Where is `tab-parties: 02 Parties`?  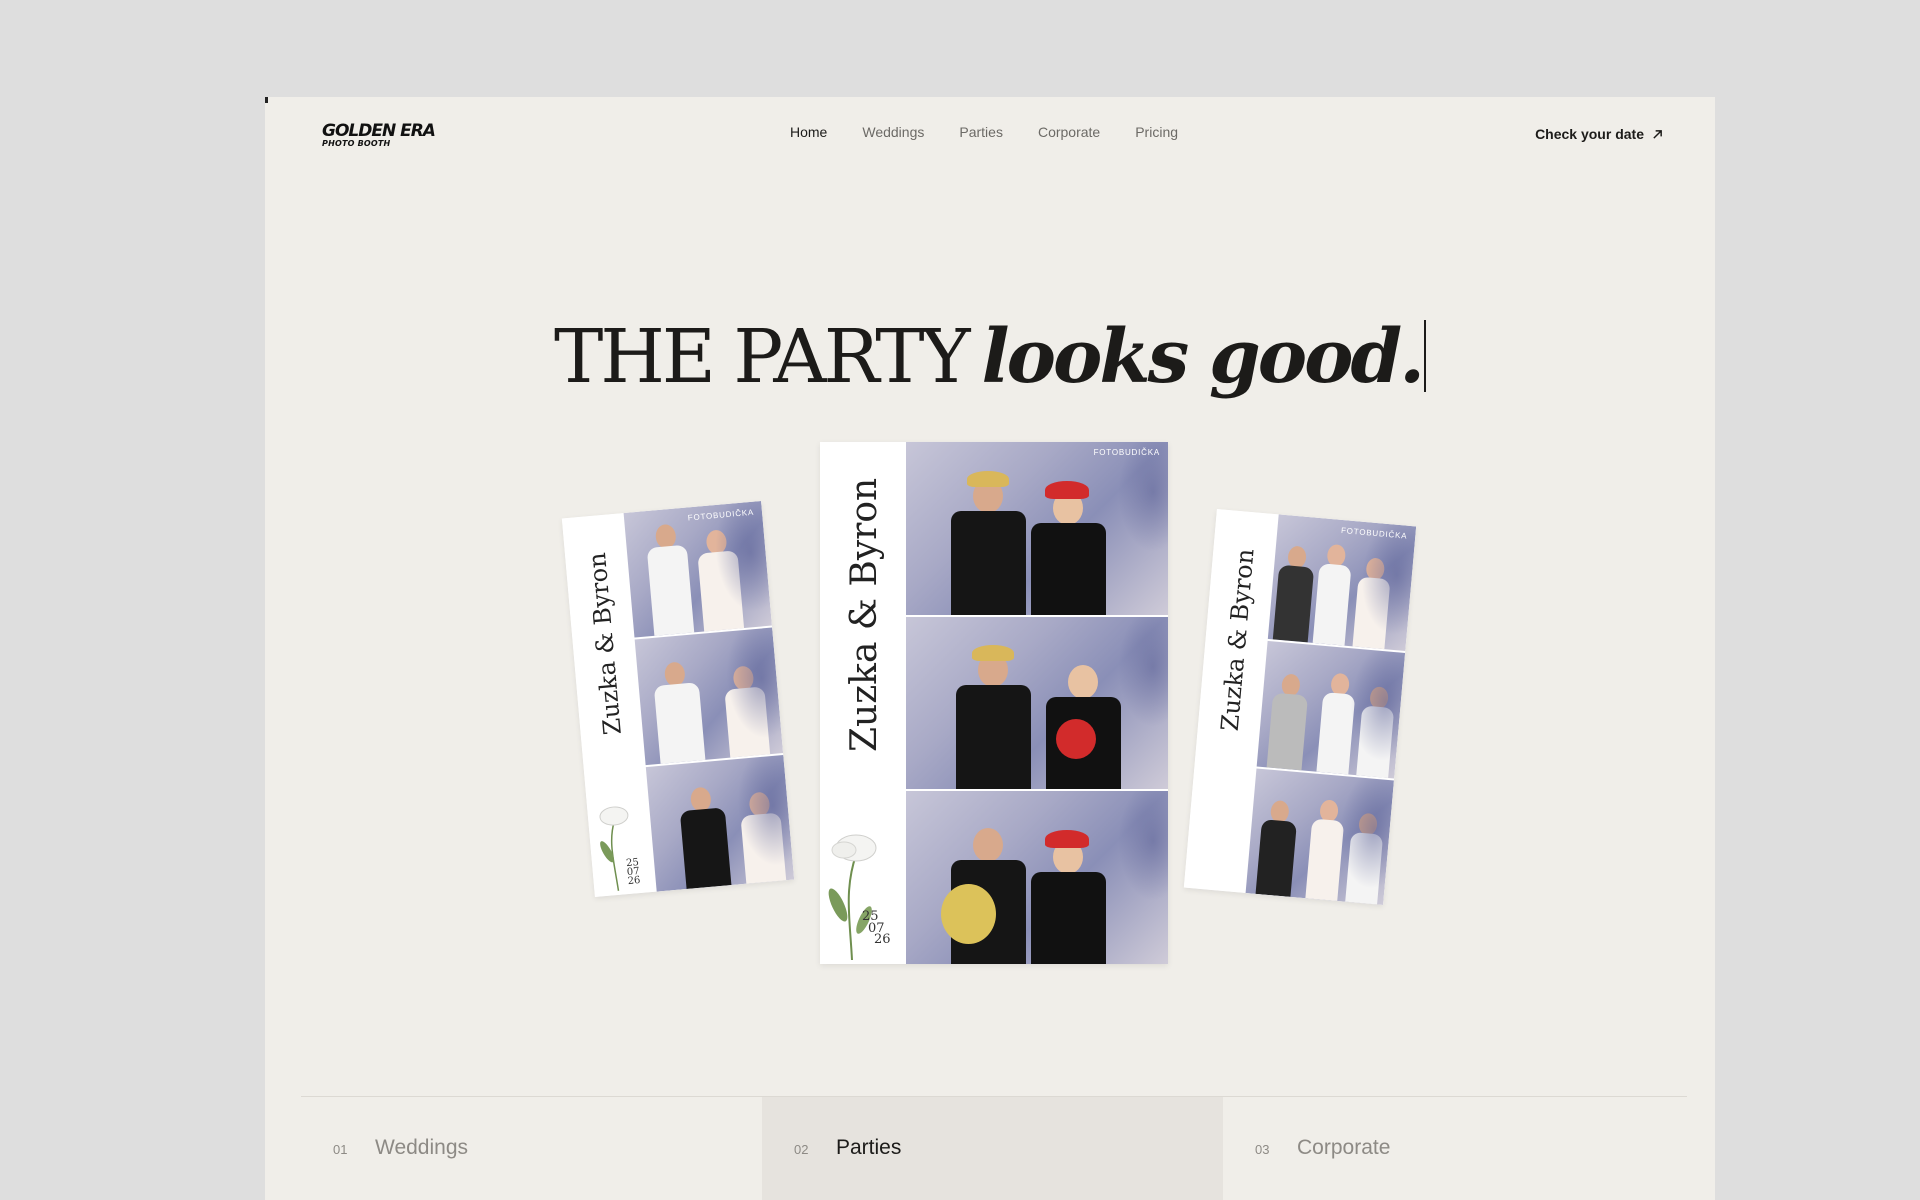
tab-parties: 02 Parties is located at coordinates (992, 1148).